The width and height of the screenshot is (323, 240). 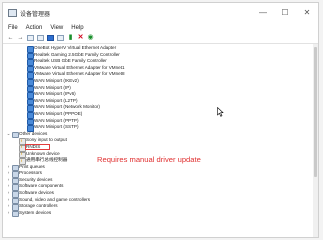 What do you see at coordinates (12, 13) in the screenshot?
I see `device-manager-icon` at bounding box center [12, 13].